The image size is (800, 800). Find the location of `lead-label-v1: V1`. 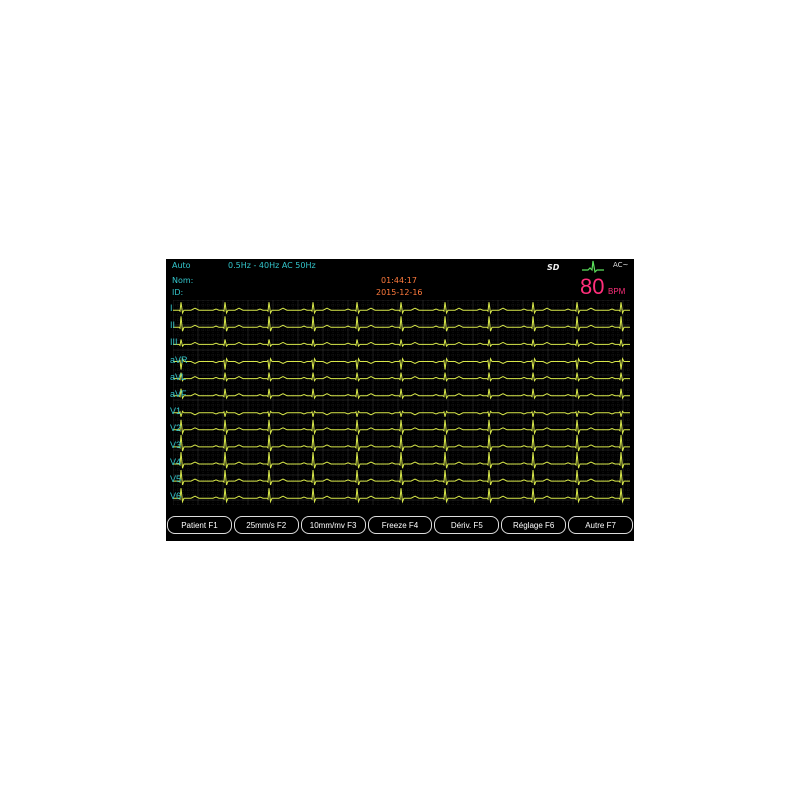

lead-label-v1: V1 is located at coordinates (176, 410).